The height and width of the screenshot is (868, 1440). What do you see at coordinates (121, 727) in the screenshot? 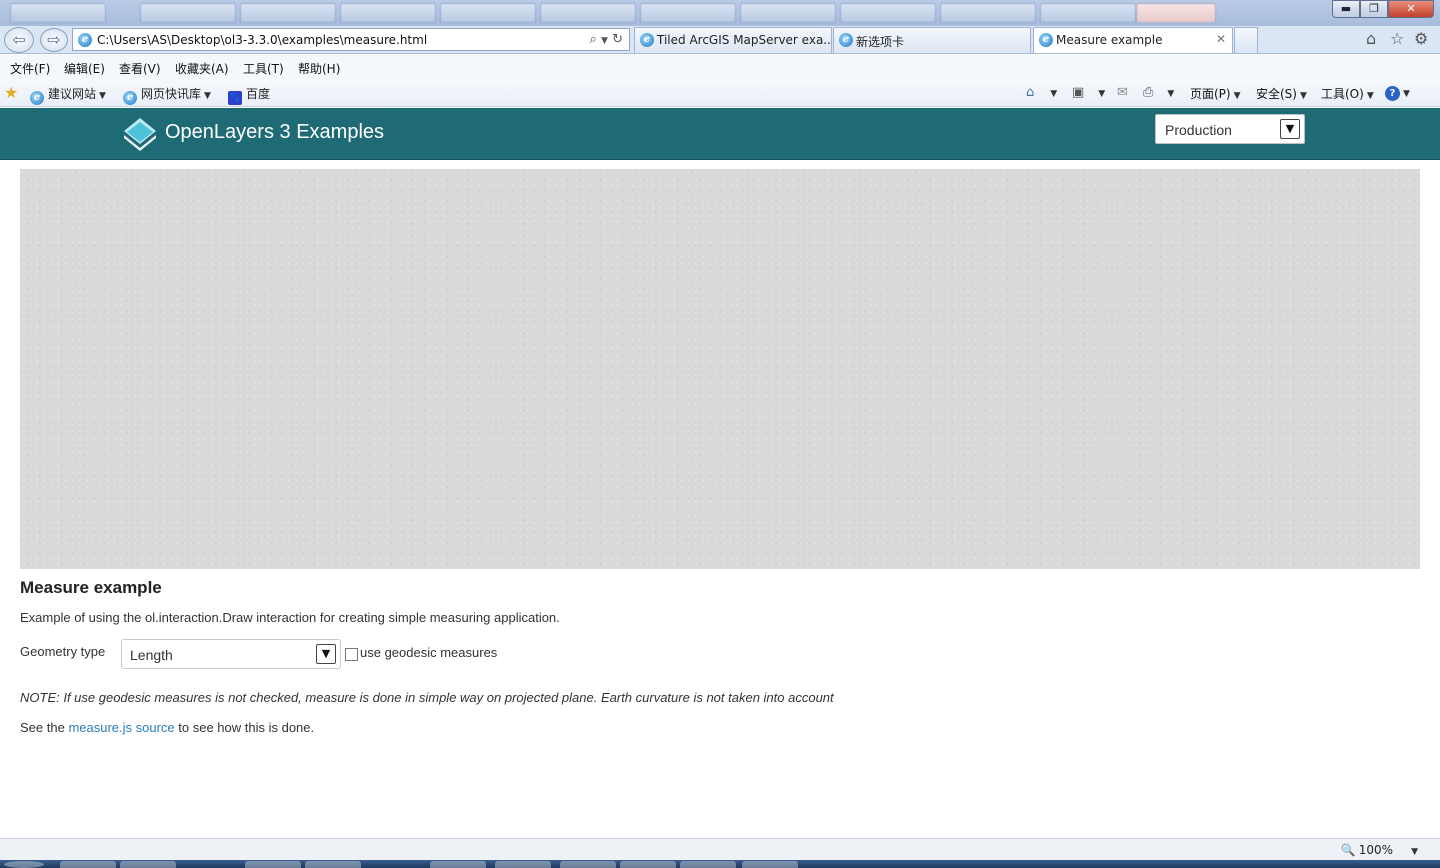
I see `source-link: measure.js source` at bounding box center [121, 727].